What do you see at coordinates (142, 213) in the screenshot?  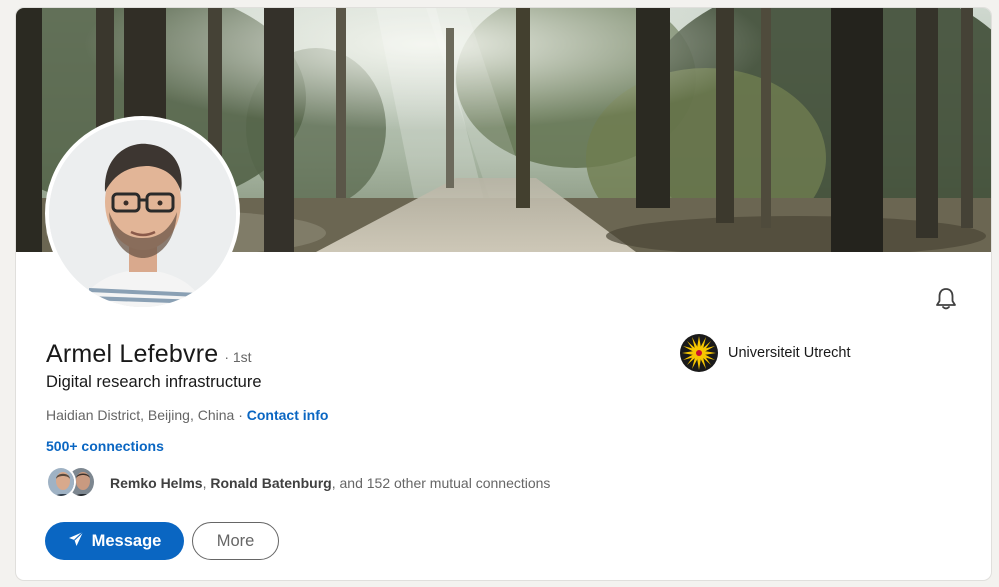 I see `profile-avatar` at bounding box center [142, 213].